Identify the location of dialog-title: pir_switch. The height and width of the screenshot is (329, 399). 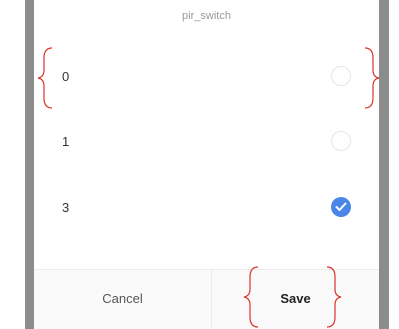
(206, 16).